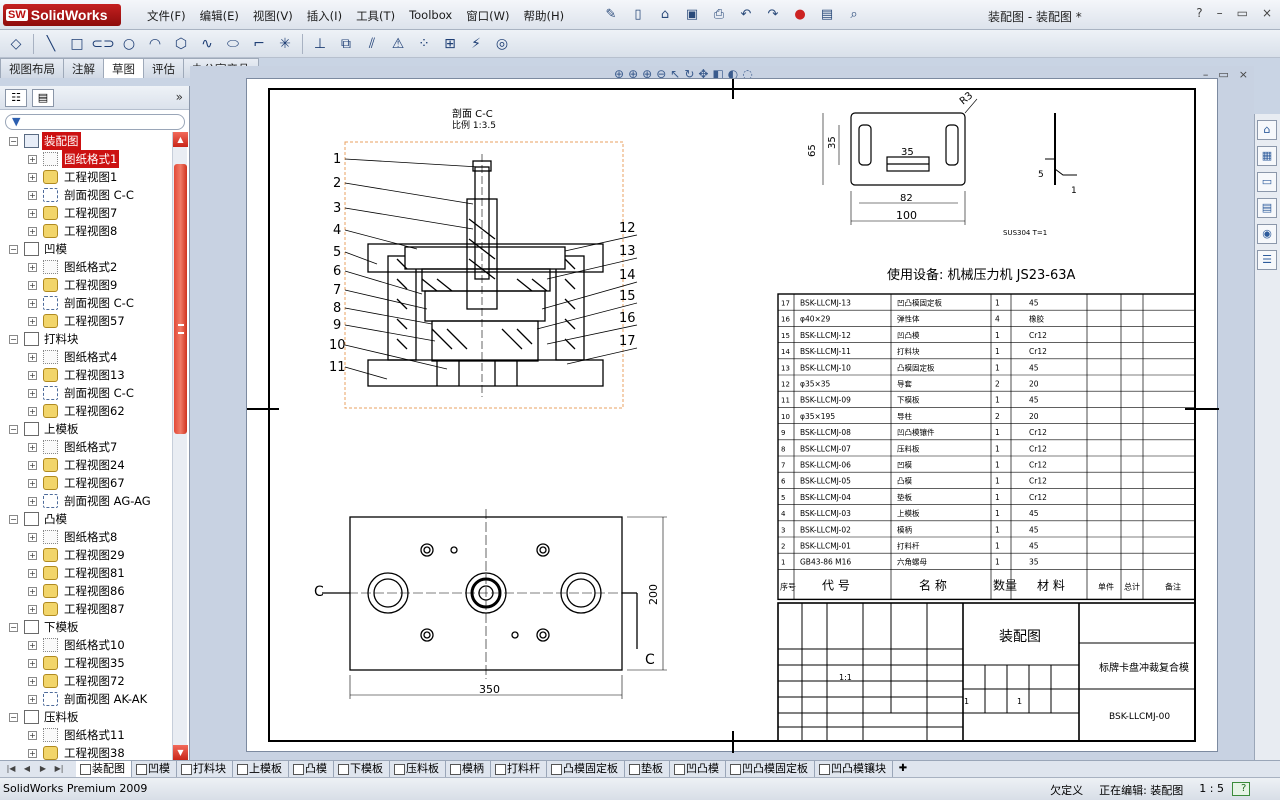  I want to click on pin-icon: ✎, so click(611, 14).